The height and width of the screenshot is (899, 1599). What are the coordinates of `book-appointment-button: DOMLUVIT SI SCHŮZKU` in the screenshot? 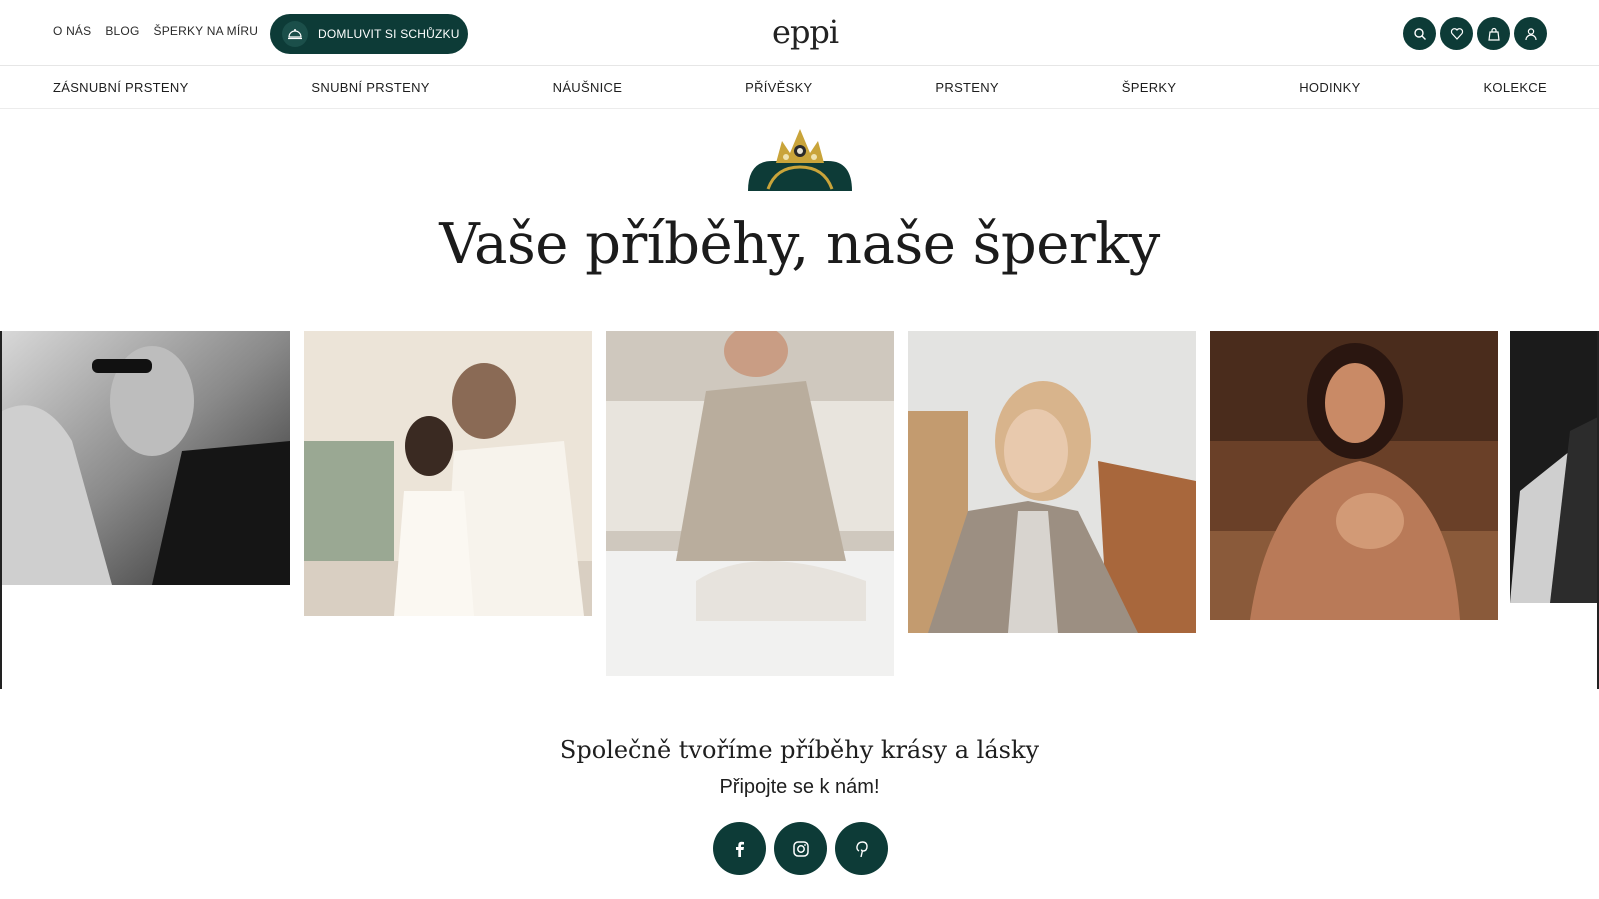 It's located at (369, 34).